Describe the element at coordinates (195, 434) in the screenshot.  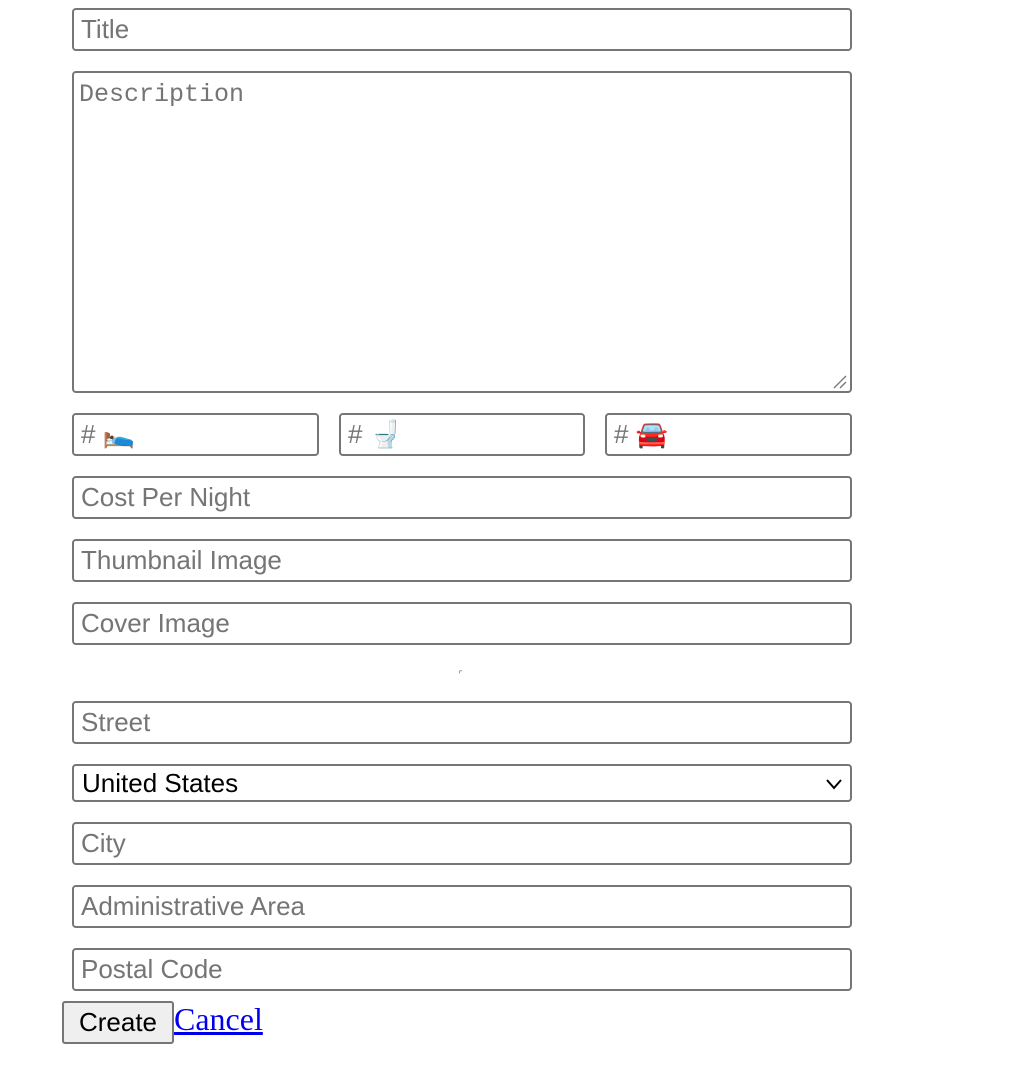
I see `bedrooms-input` at that location.